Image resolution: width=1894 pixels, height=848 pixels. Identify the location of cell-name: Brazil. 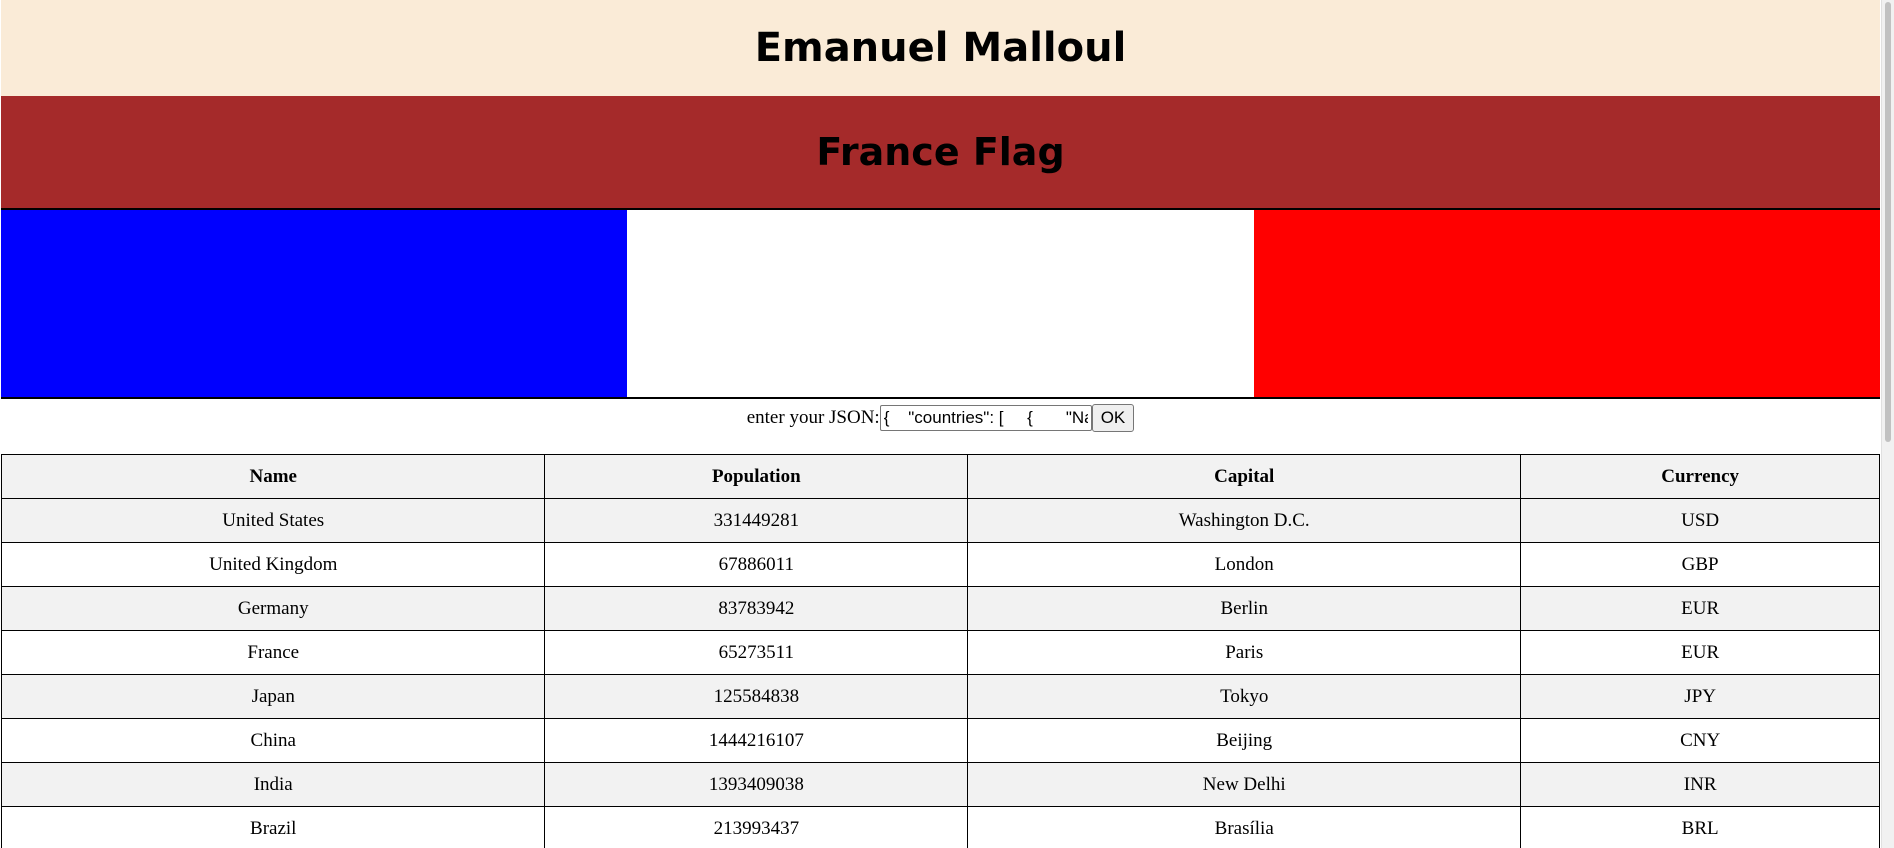
(273, 827).